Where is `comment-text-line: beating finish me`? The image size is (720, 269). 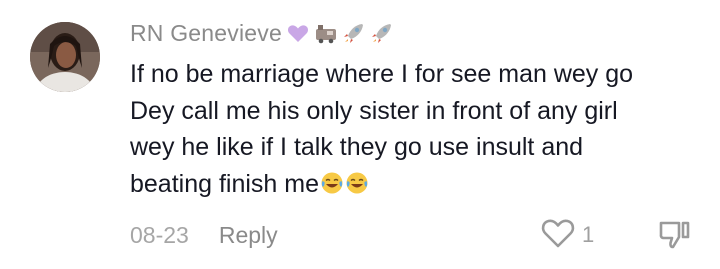 comment-text-line: beating finish me is located at coordinates (225, 183).